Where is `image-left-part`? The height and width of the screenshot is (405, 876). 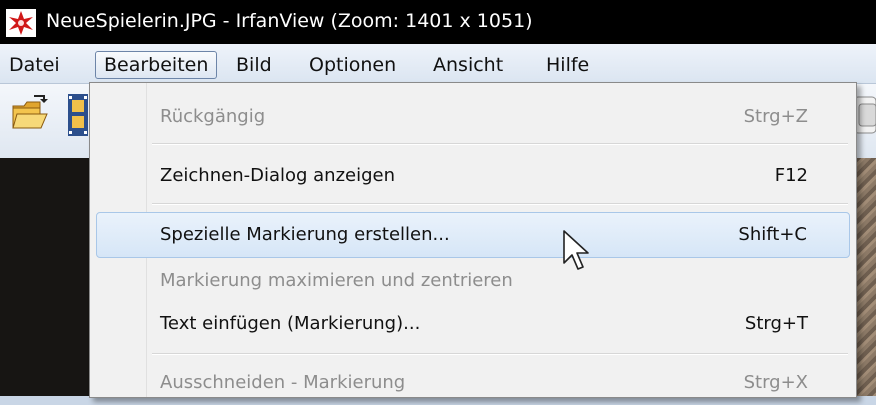
image-left-part is located at coordinates (50, 277).